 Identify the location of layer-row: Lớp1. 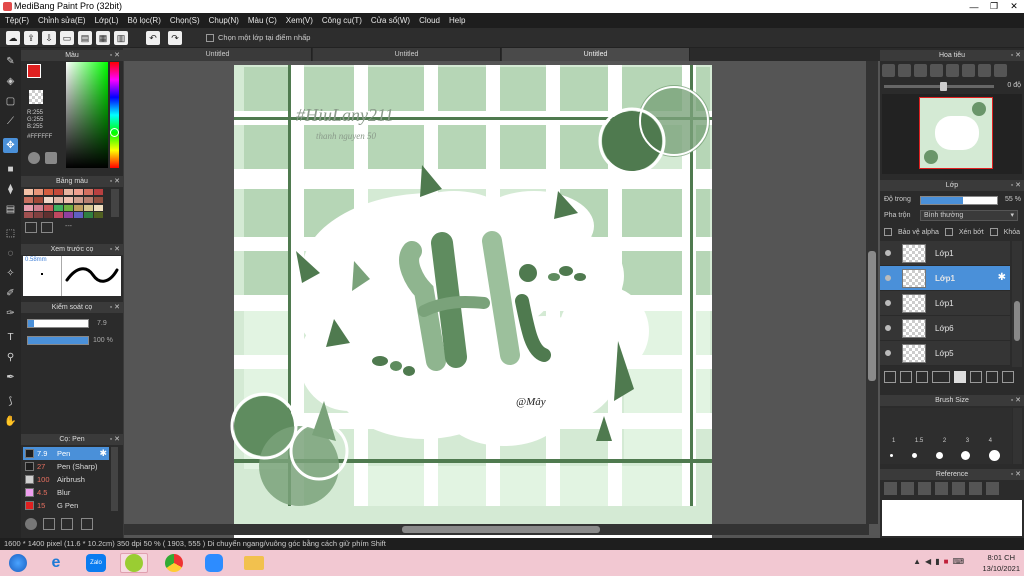
(945, 253).